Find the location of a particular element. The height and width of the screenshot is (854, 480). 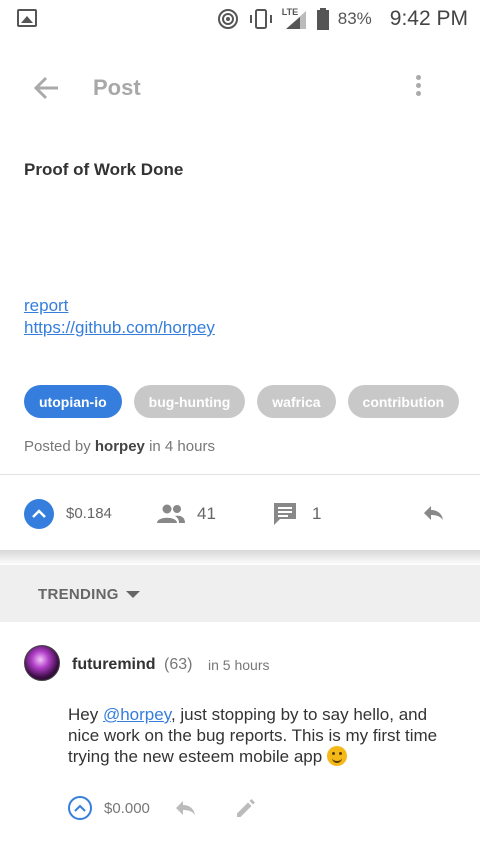

app-bar: Post is located at coordinates (240, 88).